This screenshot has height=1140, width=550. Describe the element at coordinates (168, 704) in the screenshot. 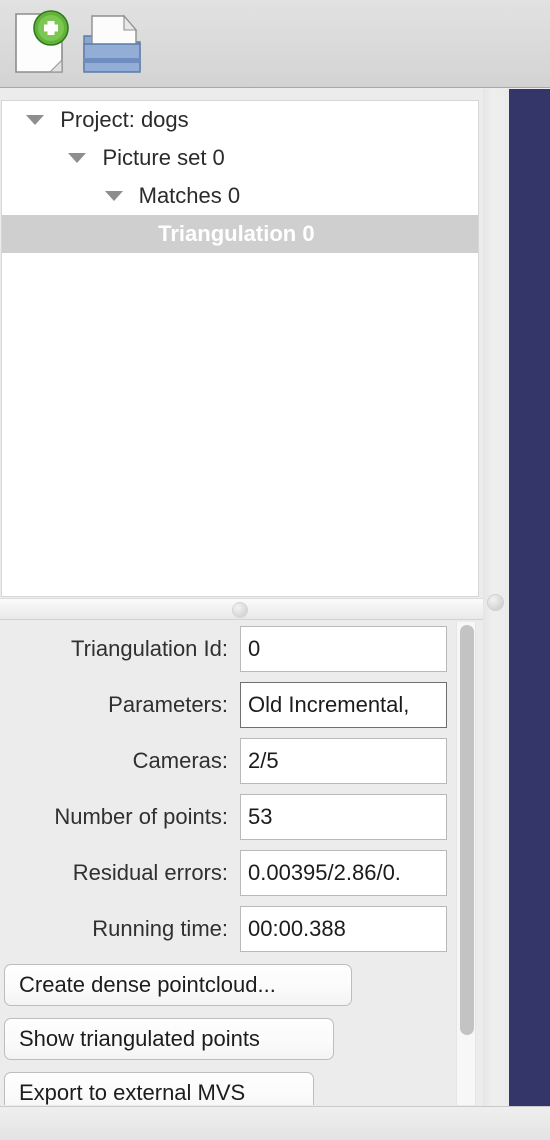

I see `field-label: Parameters:` at that location.